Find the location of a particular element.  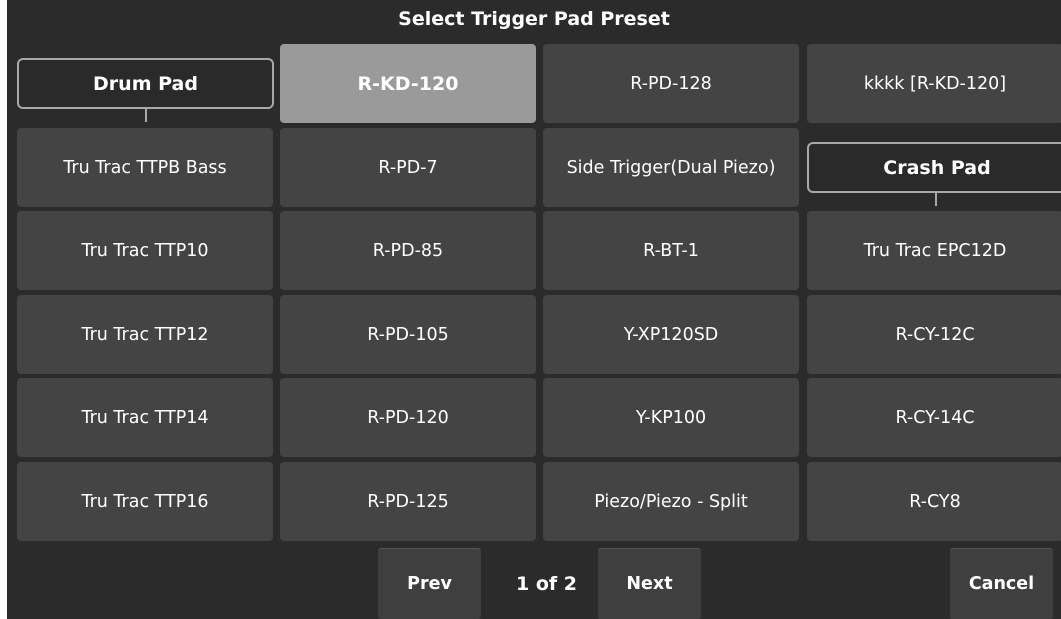

preset-r-pd-7: R-PD-7 is located at coordinates (408, 167).